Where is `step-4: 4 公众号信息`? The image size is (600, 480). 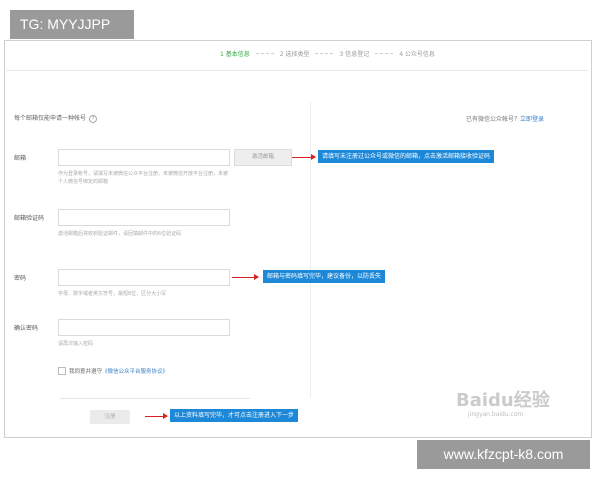
step-4: 4 公众号信息 is located at coordinates (417, 54).